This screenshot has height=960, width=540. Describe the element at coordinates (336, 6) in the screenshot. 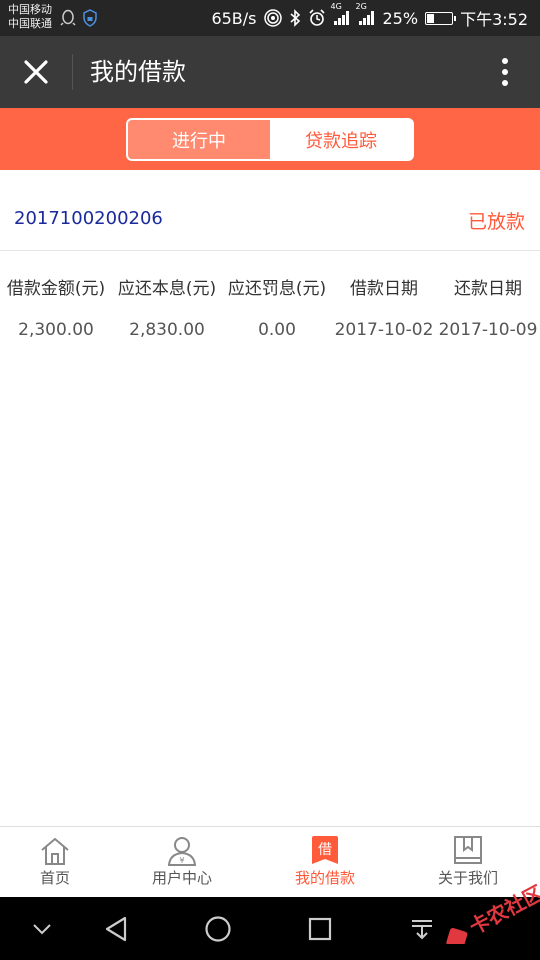

I see `network-type-1: 4G` at that location.